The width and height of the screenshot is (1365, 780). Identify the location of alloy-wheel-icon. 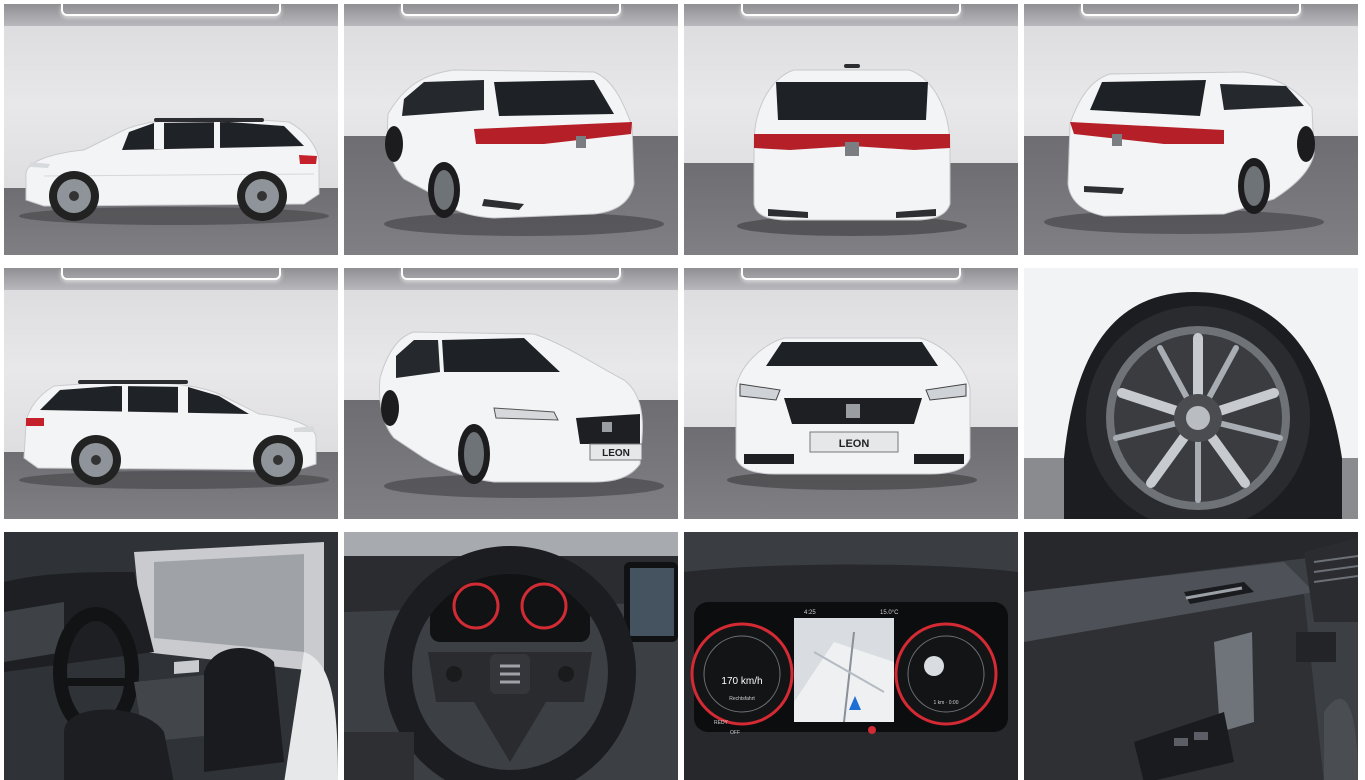
(1191, 393).